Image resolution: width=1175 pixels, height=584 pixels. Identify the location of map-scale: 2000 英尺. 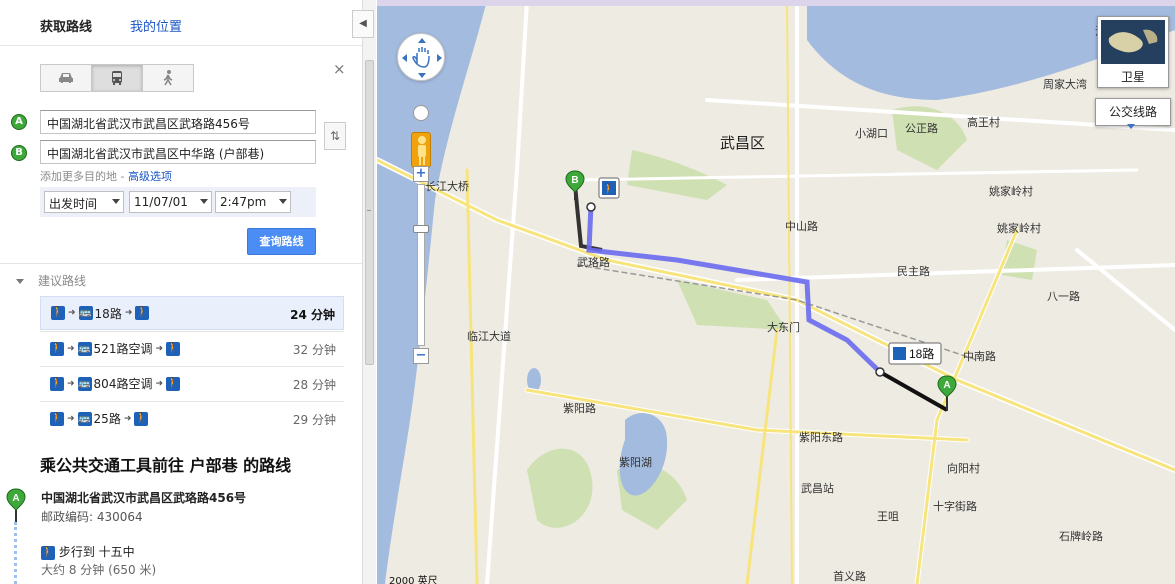
(413, 578).